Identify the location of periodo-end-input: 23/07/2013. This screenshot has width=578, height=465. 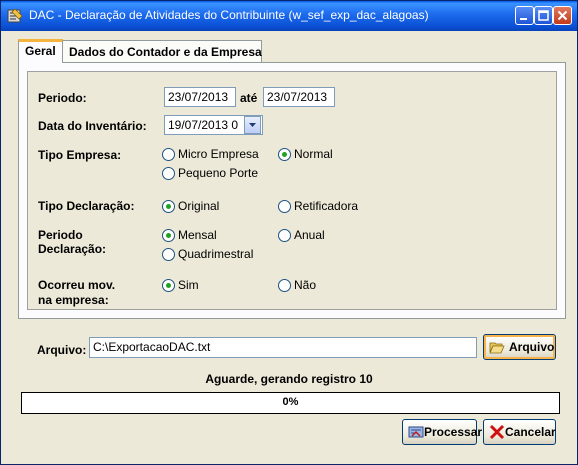
(299, 97).